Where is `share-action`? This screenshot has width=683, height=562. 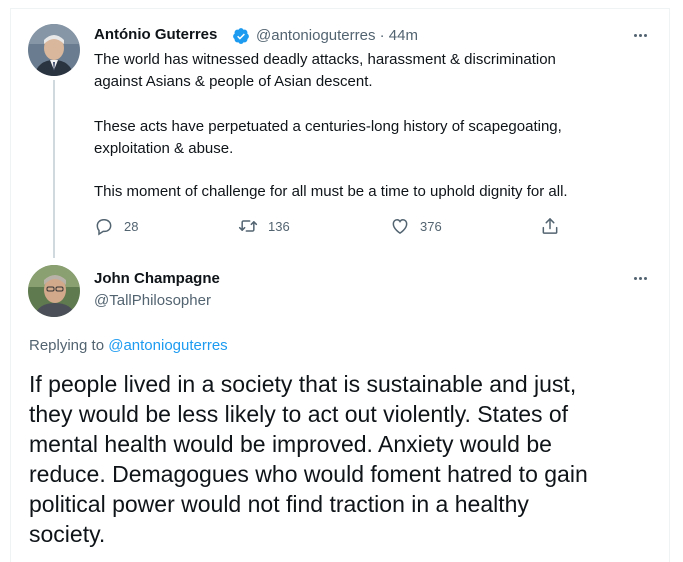 share-action is located at coordinates (555, 226).